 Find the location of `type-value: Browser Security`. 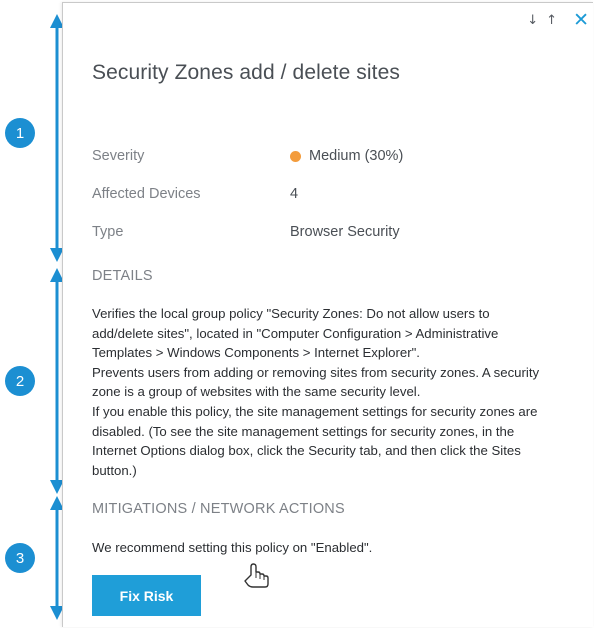

type-value: Browser Security is located at coordinates (345, 232).